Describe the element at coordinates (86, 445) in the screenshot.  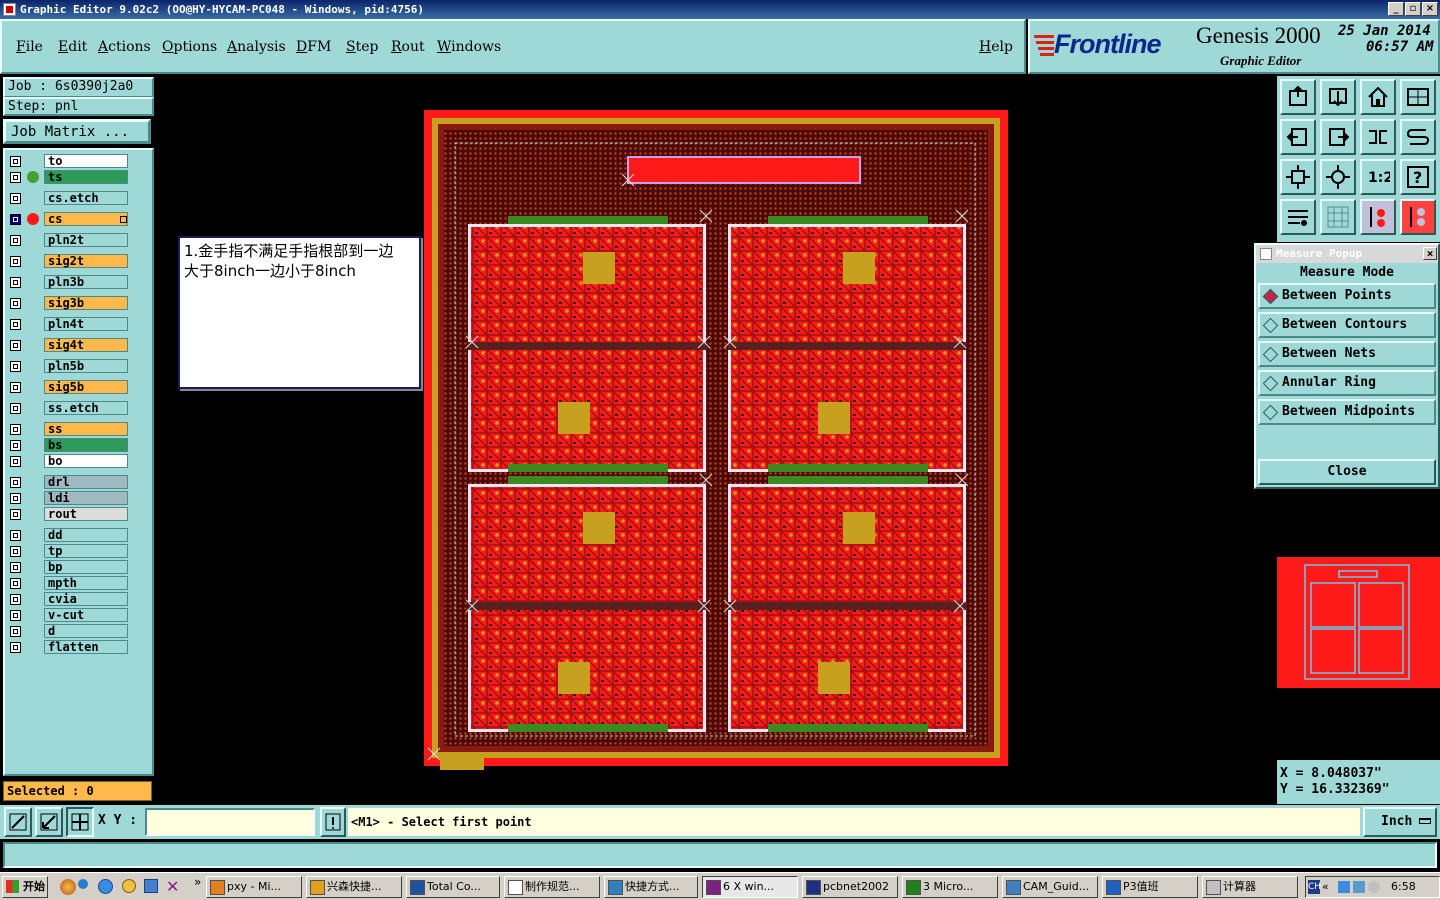
I see `layer-name: bs` at that location.